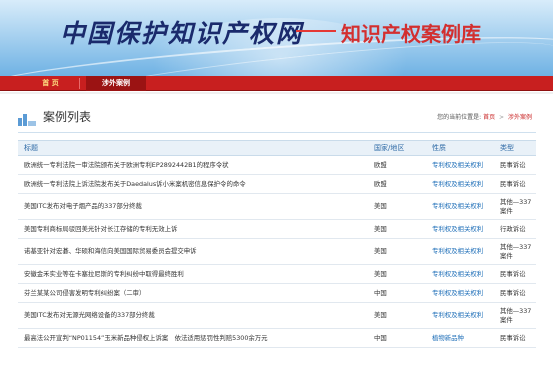  What do you see at coordinates (516, 148) in the screenshot?
I see `column-header-type: 类型` at bounding box center [516, 148].